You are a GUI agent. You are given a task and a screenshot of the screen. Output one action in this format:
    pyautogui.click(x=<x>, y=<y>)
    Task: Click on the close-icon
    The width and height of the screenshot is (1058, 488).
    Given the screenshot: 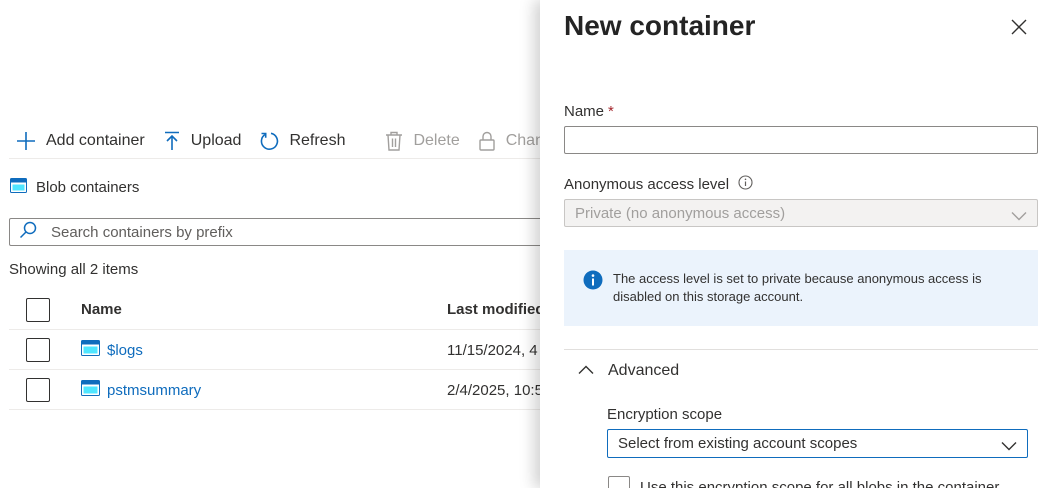 What is the action you would take?
    pyautogui.click(x=1019, y=29)
    